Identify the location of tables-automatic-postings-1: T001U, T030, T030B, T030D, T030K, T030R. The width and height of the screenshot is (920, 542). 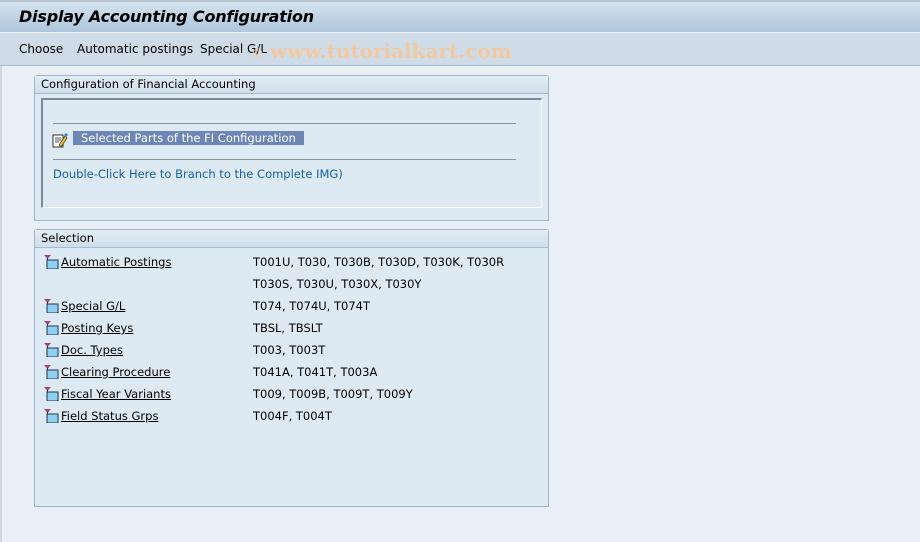
(379, 262).